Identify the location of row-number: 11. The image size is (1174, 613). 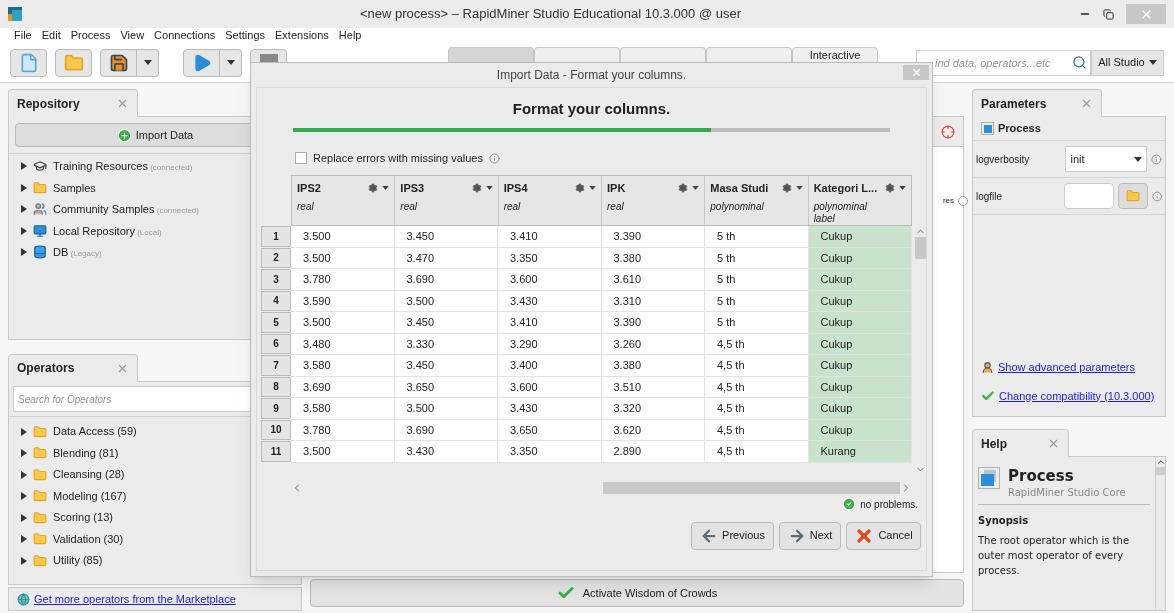
(276, 451).